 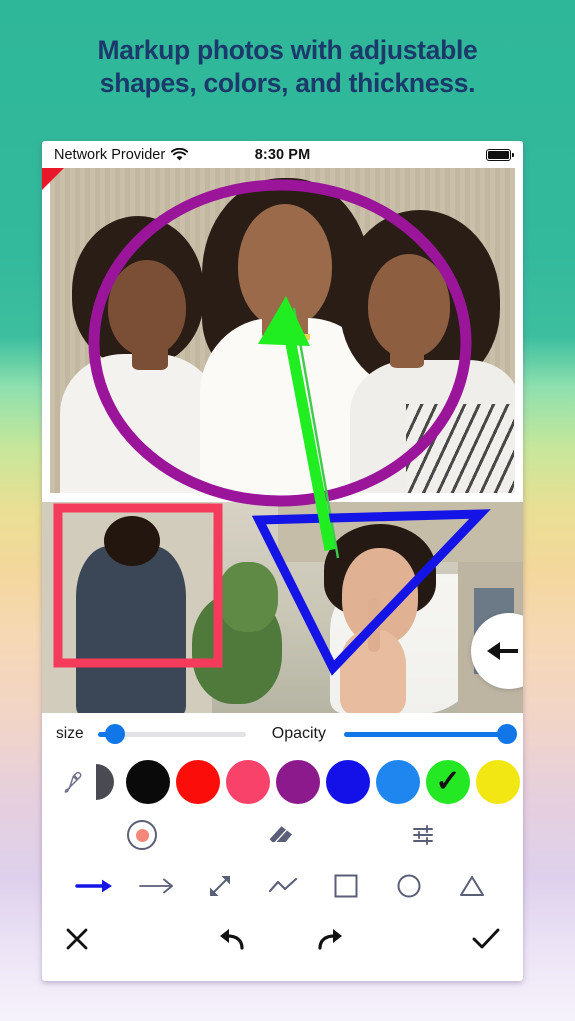 I want to click on circle-tool, so click(x=408, y=886).